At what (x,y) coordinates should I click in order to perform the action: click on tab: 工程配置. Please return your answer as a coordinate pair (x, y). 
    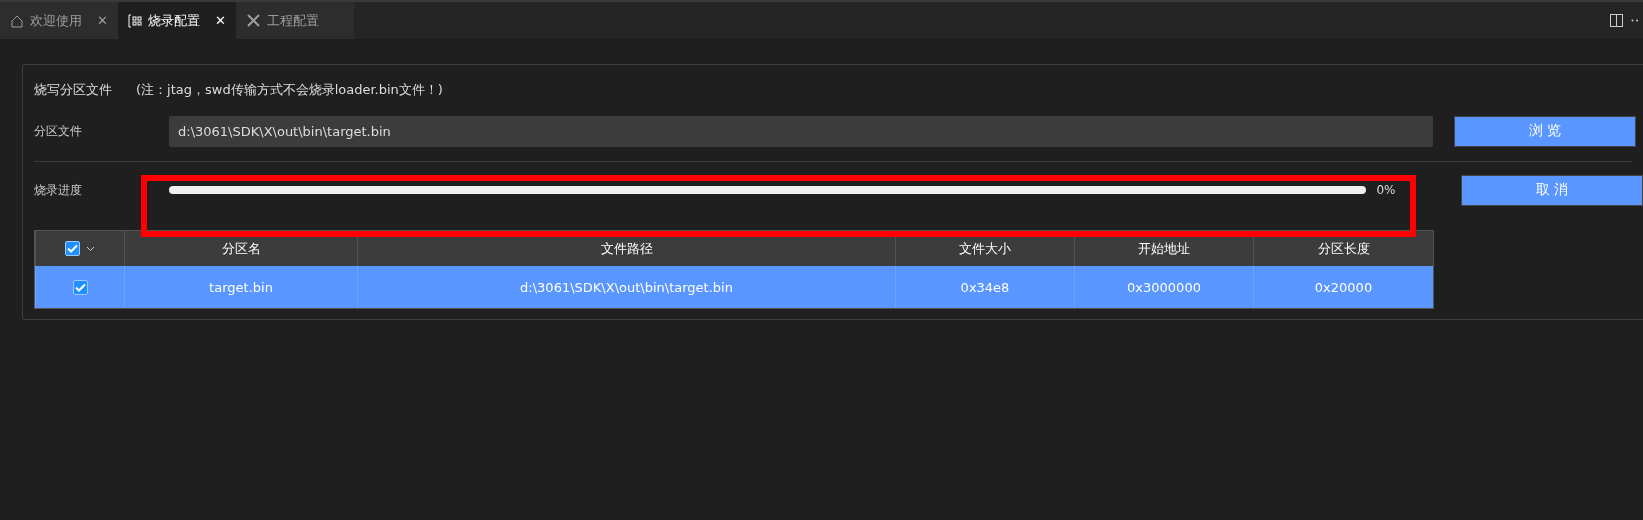
    Looking at the image, I should click on (295, 20).